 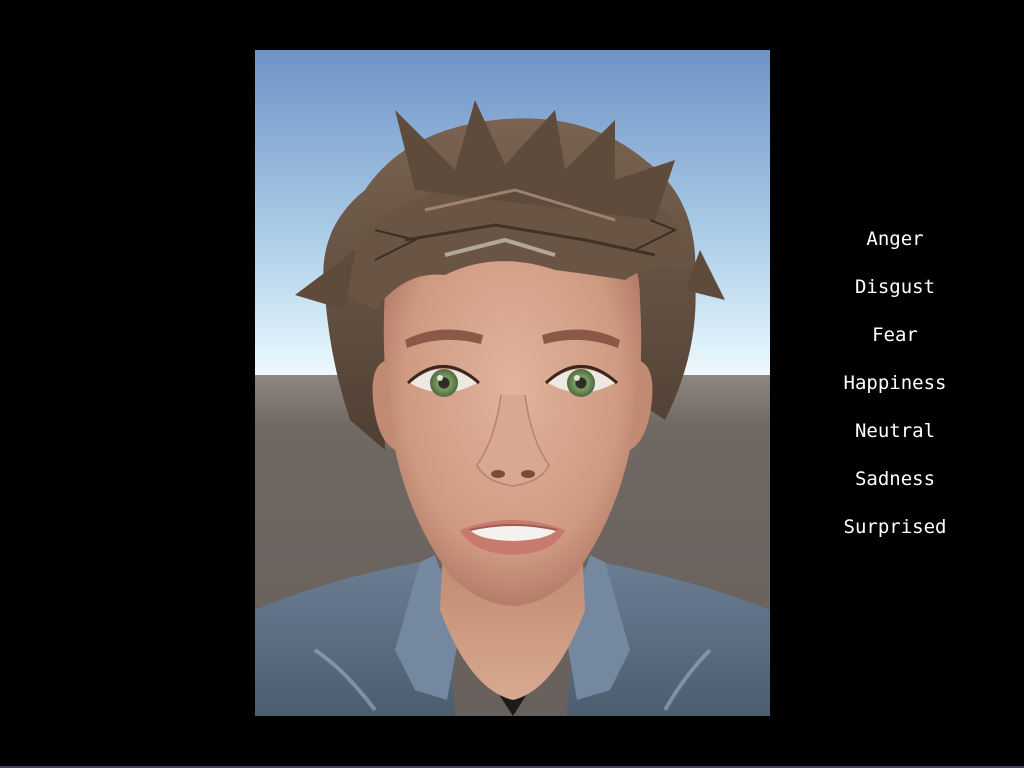 I want to click on emotion-option-anger: Anger, so click(x=895, y=248).